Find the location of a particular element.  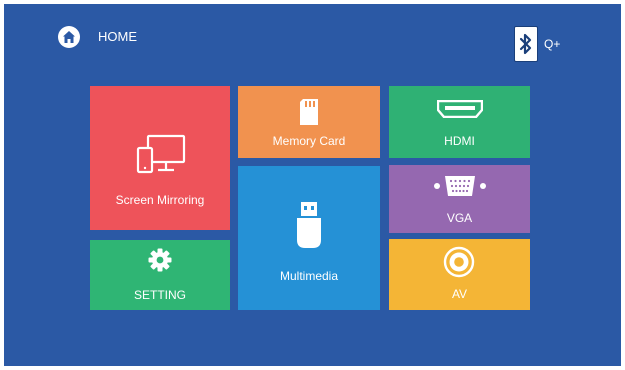

av-icon is located at coordinates (459, 263).